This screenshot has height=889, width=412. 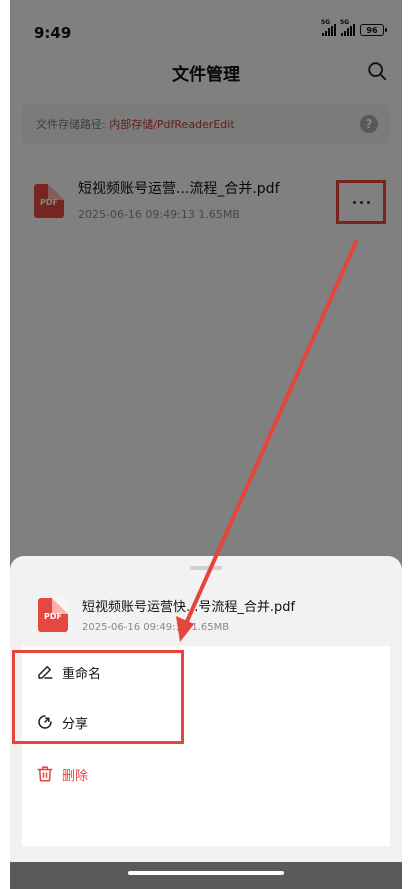 What do you see at coordinates (156, 627) in the screenshot?
I see `sheet-file-meta: 2025-06-16 09:49:13 1.65MB` at bounding box center [156, 627].